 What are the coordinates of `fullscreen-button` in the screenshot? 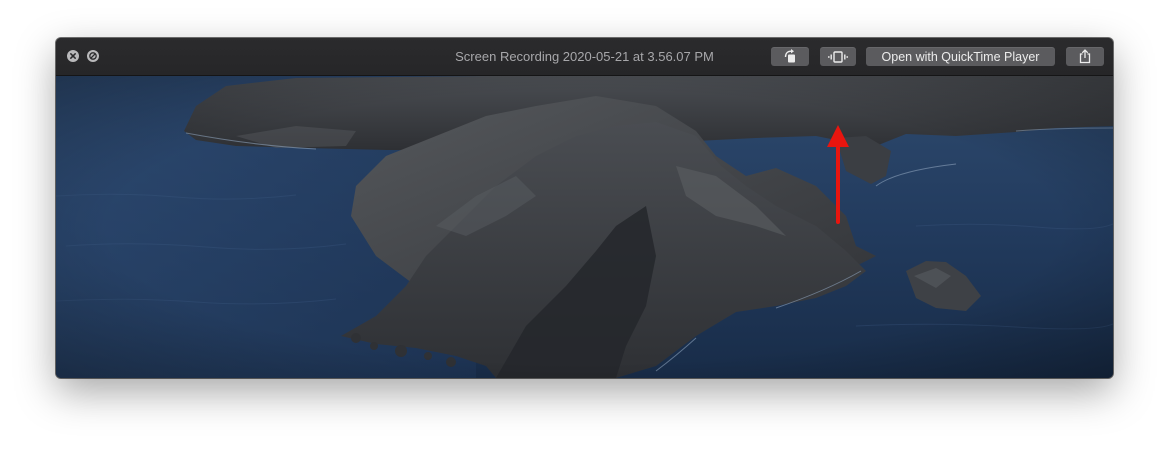 It's located at (93, 56).